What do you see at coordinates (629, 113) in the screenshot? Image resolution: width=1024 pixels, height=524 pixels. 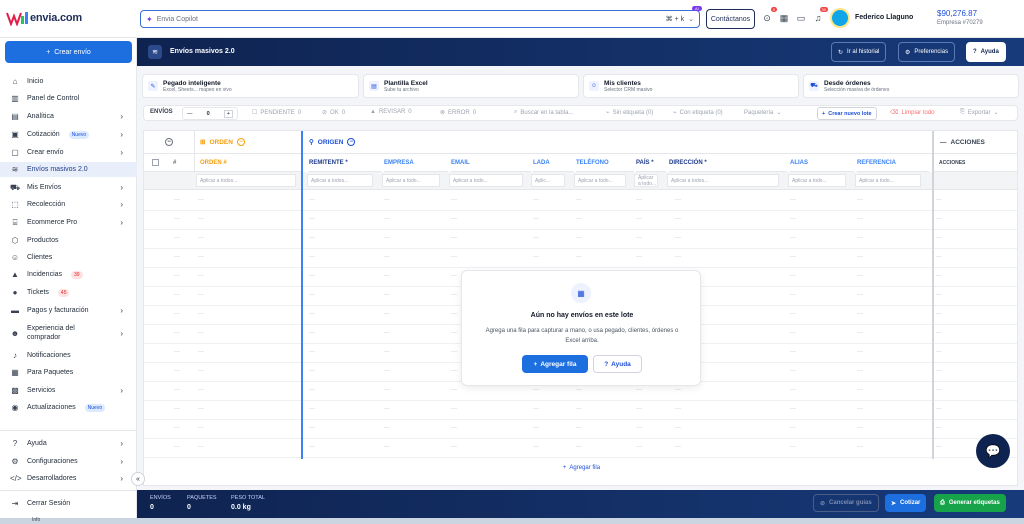 I see `filter-no-label: ⌁ Sin etiqueta (0)` at bounding box center [629, 113].